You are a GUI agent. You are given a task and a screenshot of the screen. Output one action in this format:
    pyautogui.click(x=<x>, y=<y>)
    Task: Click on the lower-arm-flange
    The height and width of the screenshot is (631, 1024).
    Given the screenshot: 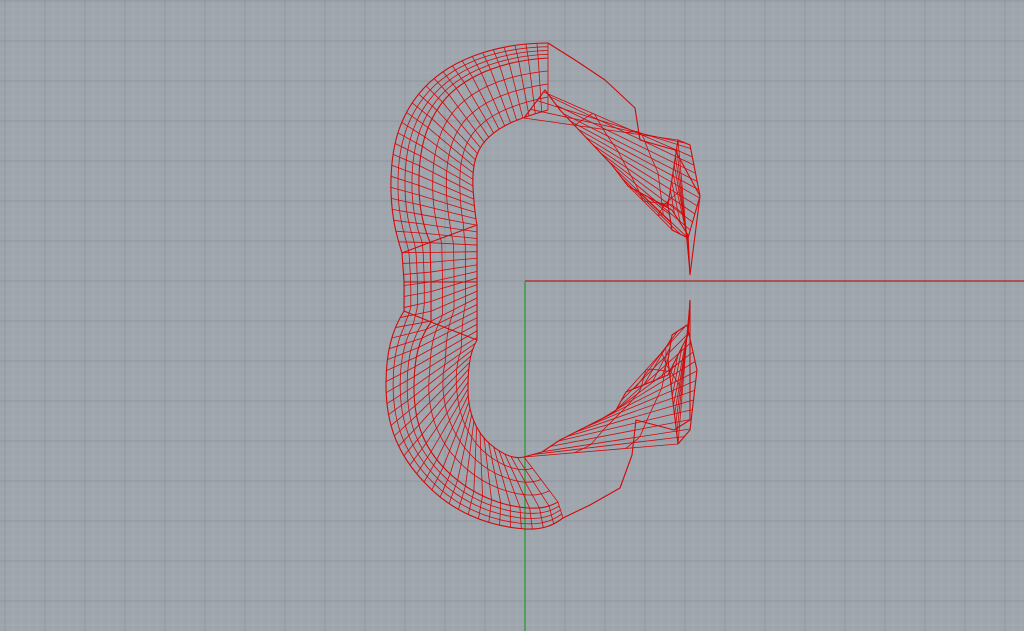 What is the action you would take?
    pyautogui.click(x=682, y=384)
    